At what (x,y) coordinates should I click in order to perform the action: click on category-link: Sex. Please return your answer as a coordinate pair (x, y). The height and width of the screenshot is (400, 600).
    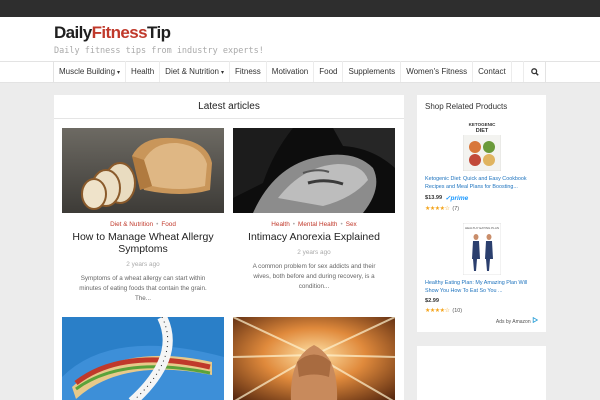
    Looking at the image, I should click on (351, 224).